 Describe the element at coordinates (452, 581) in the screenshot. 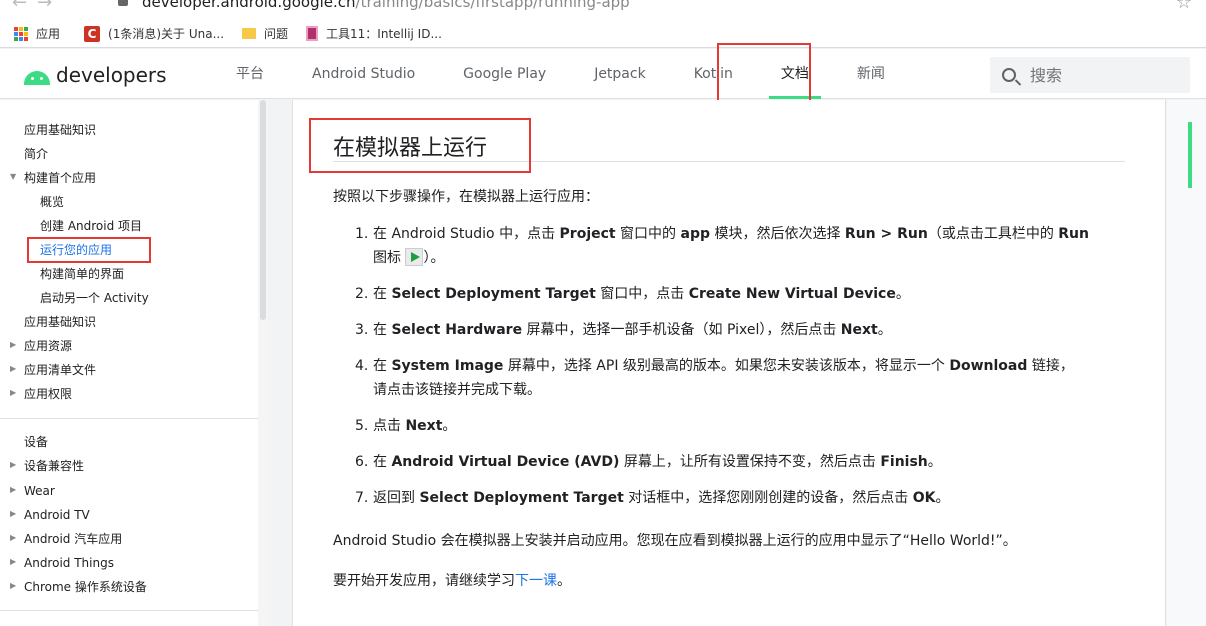

I see `next-lesson-text: 要开始开发应用，请继续学习下一课。` at that location.